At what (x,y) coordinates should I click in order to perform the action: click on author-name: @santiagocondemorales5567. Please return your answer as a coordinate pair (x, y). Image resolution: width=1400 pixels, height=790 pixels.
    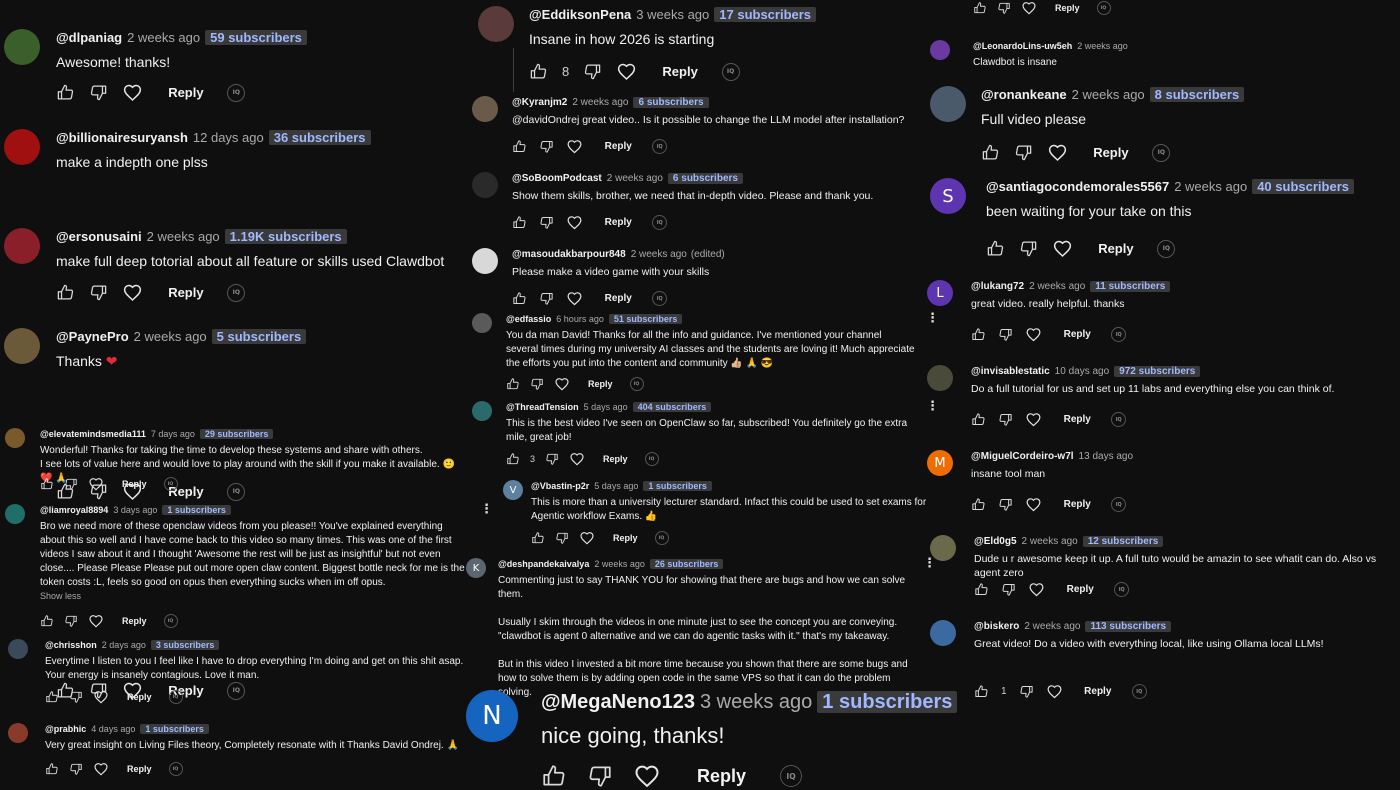
    Looking at the image, I should click on (1077, 186).